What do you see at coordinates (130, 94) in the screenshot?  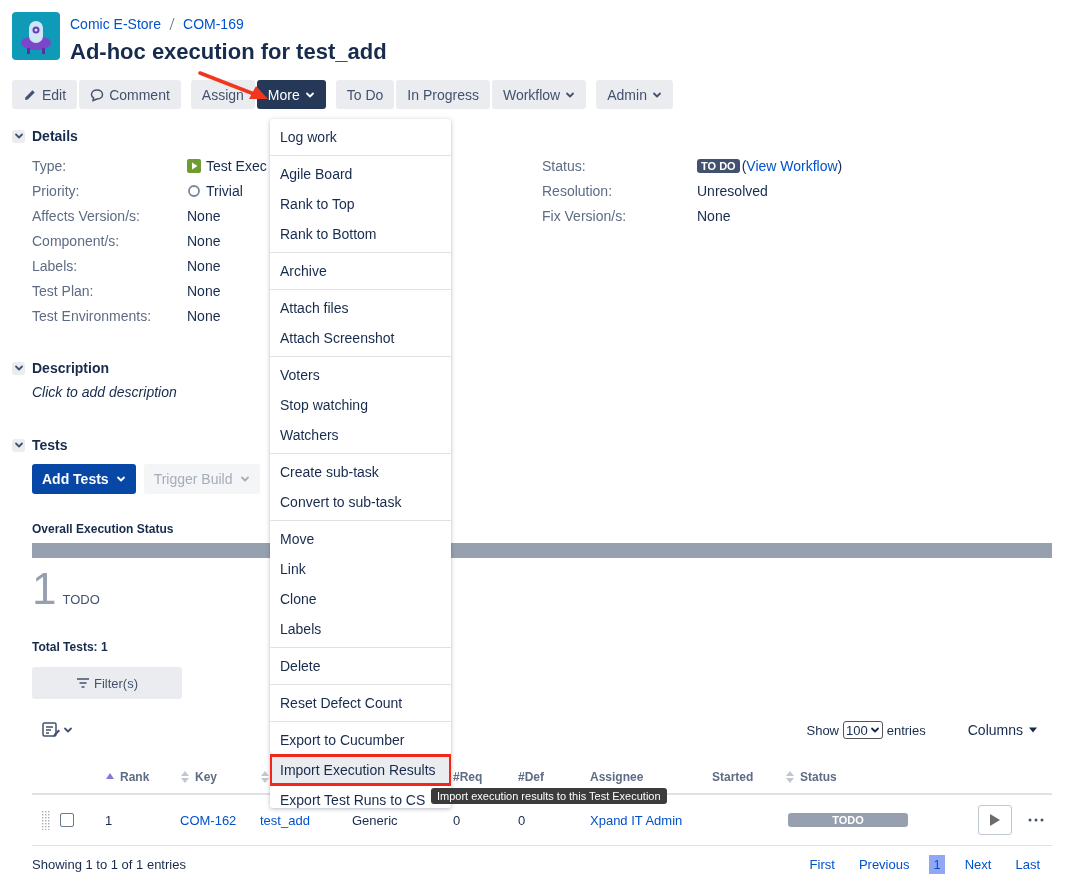 I see `toolbar-button: Comment` at bounding box center [130, 94].